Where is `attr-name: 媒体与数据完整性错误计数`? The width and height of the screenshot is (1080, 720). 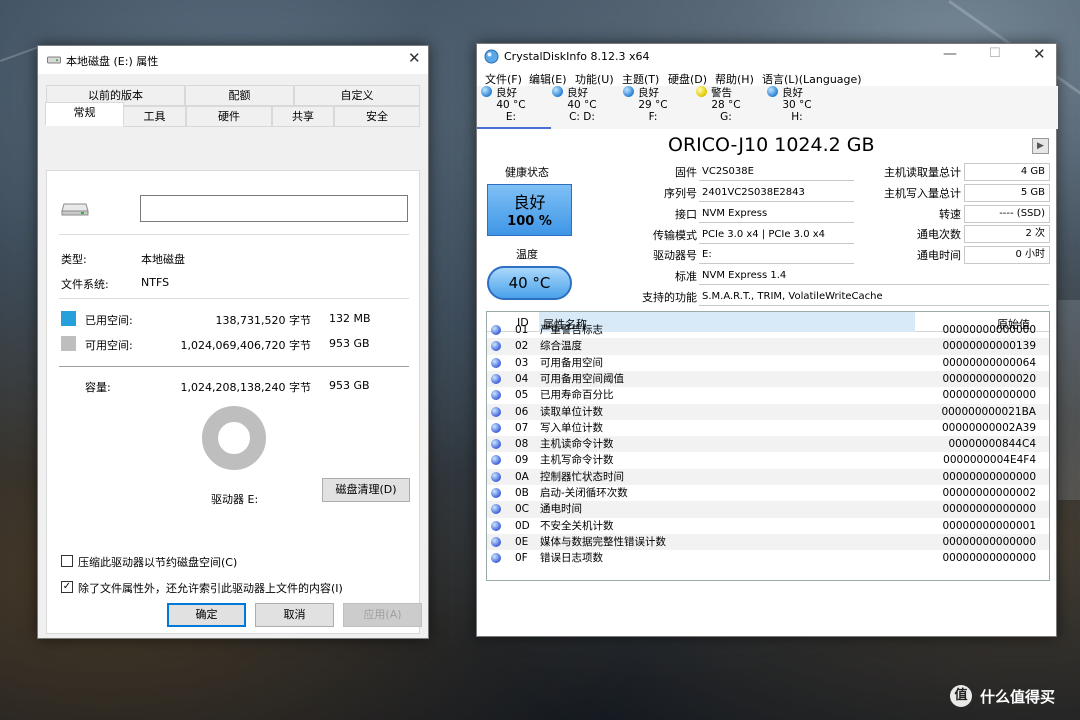 attr-name: 媒体与数据完整性错误计数 is located at coordinates (603, 541).